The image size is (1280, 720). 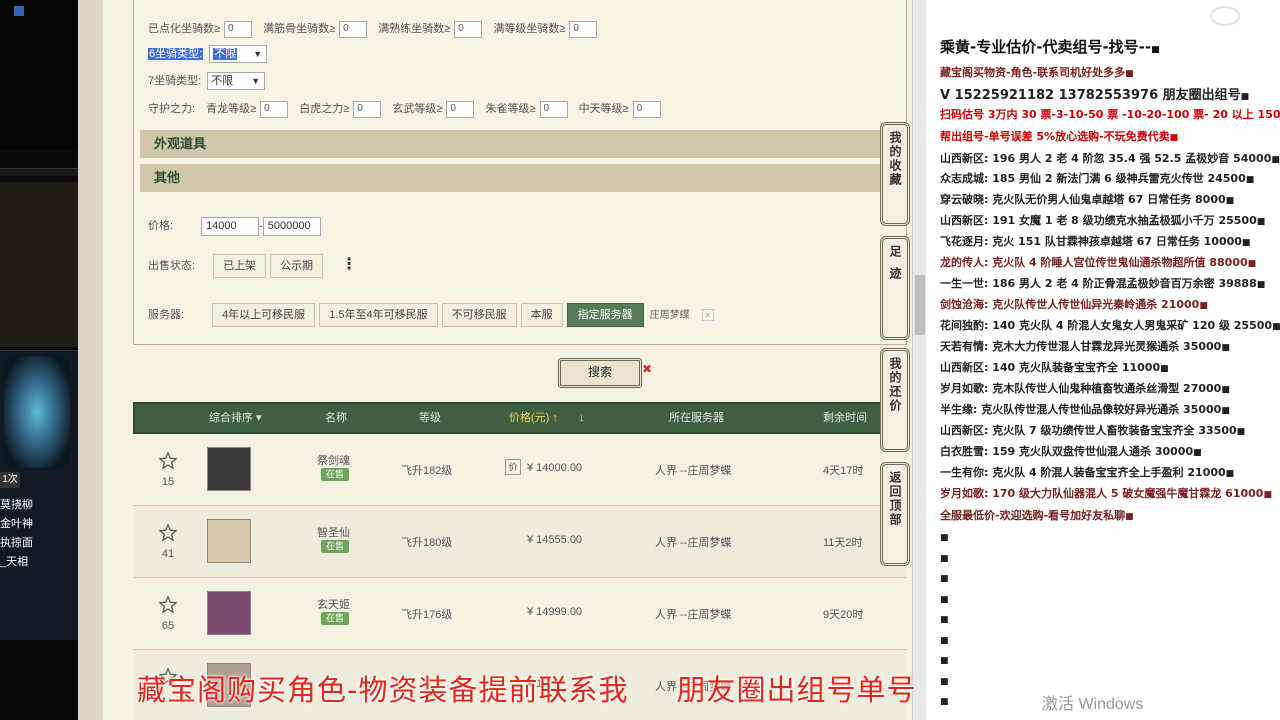 What do you see at coordinates (696, 418) in the screenshot?
I see `server-header: 所在服务器` at bounding box center [696, 418].